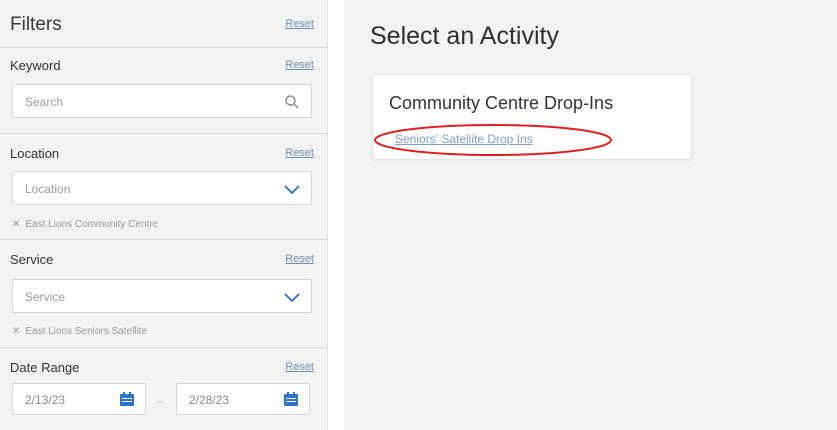 The image size is (837, 430). Describe the element at coordinates (299, 259) in the screenshot. I see `service-reset-link: Reset` at that location.